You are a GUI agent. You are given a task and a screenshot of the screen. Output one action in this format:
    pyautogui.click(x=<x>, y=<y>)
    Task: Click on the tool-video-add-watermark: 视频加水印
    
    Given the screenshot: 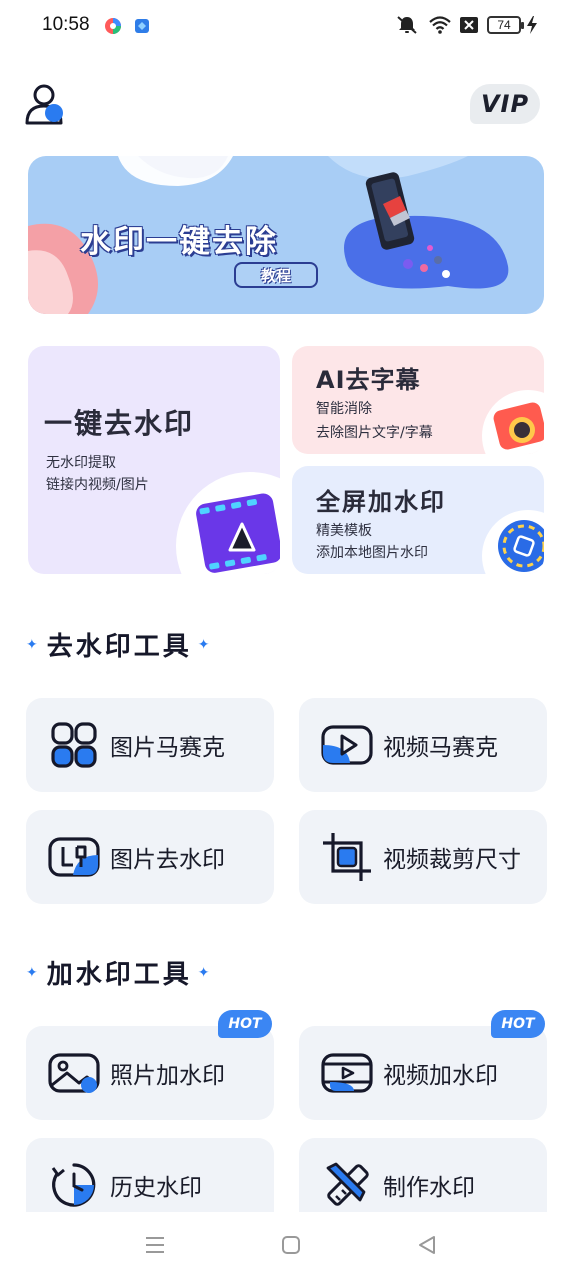 What is the action you would take?
    pyautogui.click(x=423, y=1073)
    